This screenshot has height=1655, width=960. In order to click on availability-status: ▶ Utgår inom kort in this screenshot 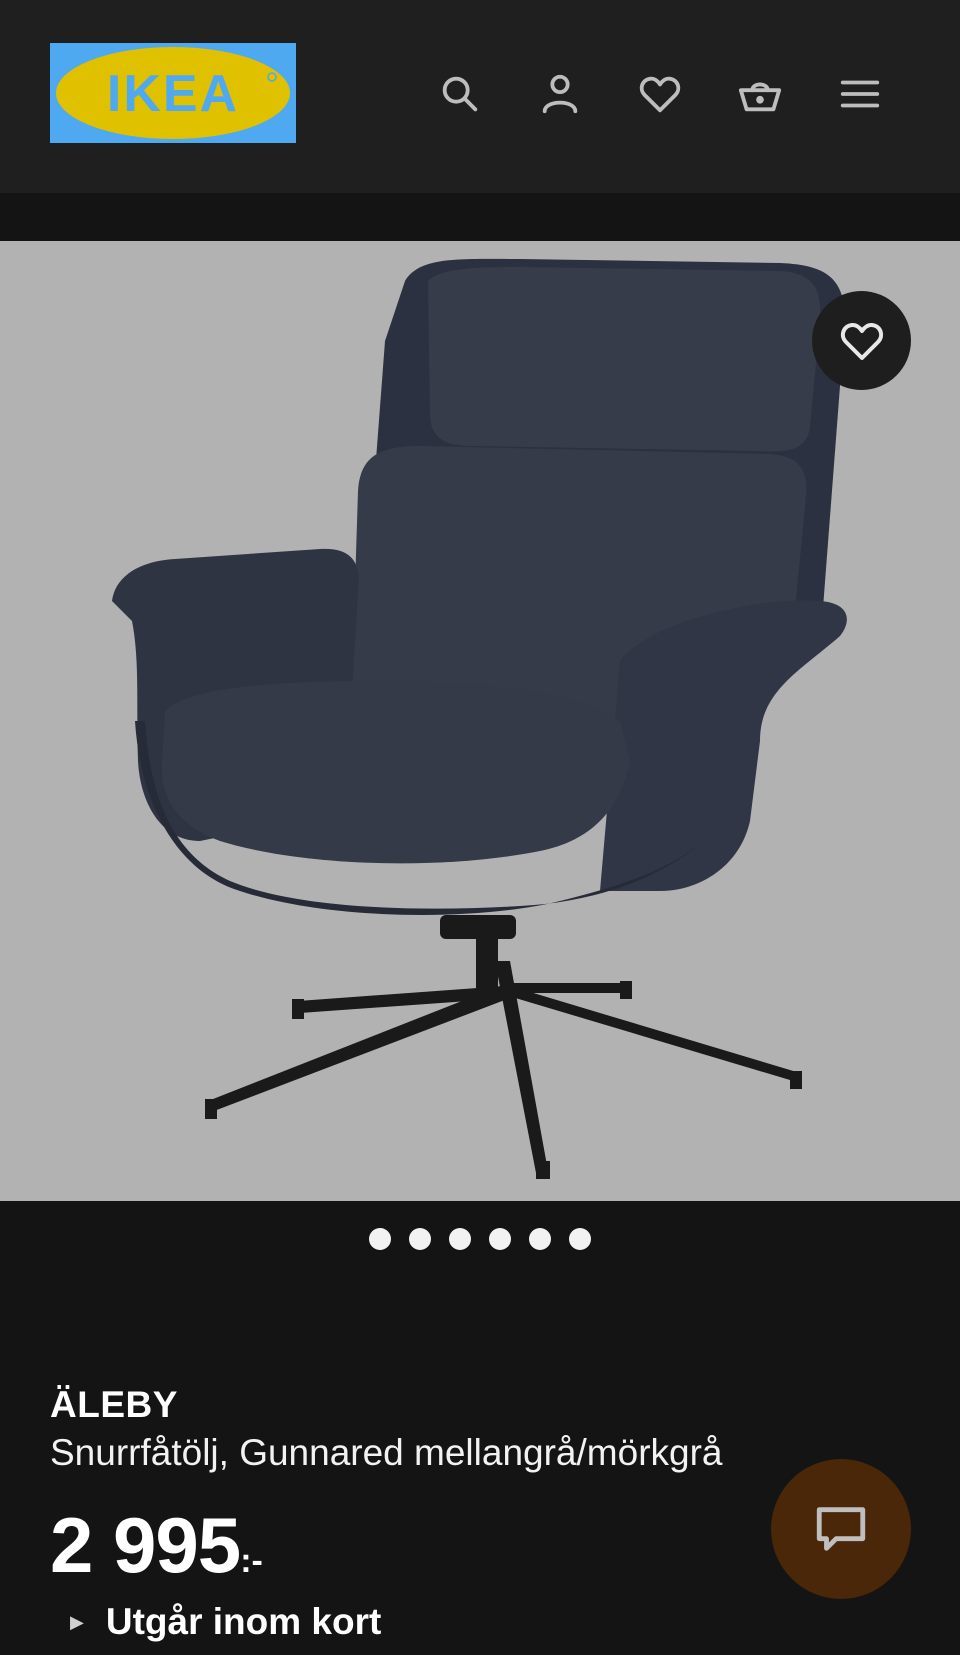, I will do `click(225, 1622)`.